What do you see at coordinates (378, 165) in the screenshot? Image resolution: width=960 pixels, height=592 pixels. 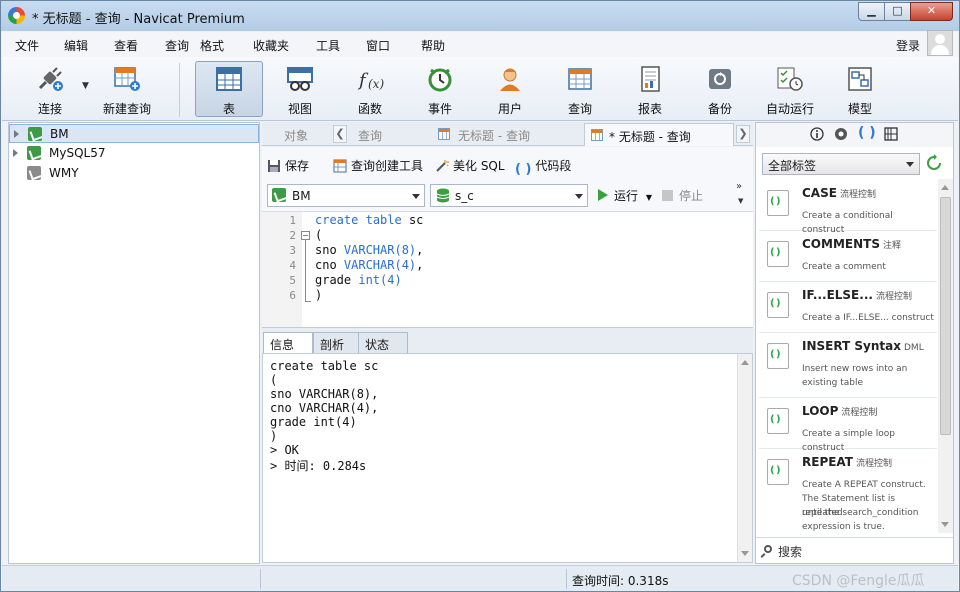 I see `query-builder-button: 查询创建工具` at bounding box center [378, 165].